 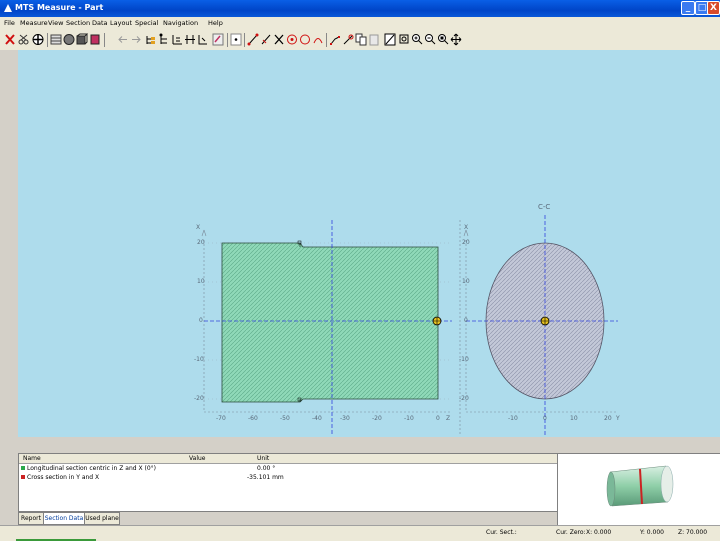 What do you see at coordinates (136, 39) in the screenshot?
I see `redo-icon` at bounding box center [136, 39].